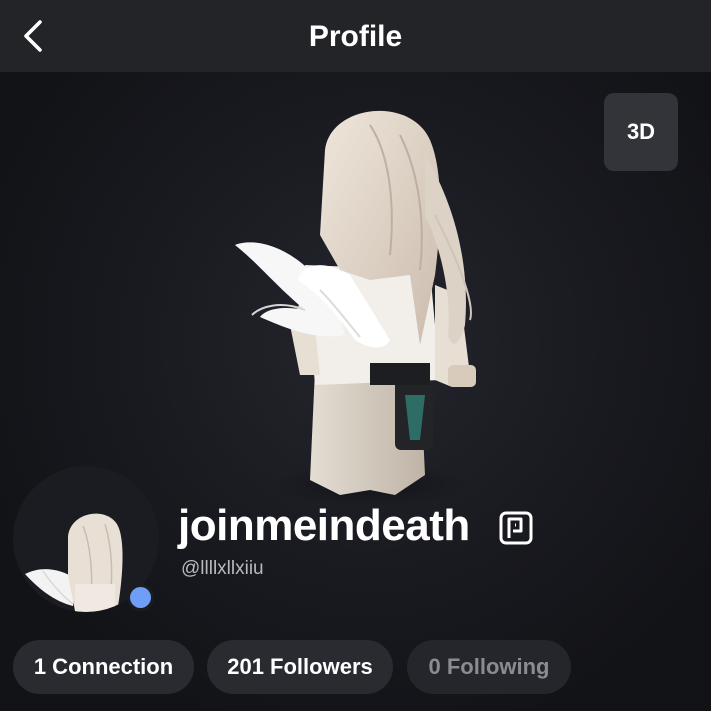  I want to click on page-title: Profile, so click(355, 36).